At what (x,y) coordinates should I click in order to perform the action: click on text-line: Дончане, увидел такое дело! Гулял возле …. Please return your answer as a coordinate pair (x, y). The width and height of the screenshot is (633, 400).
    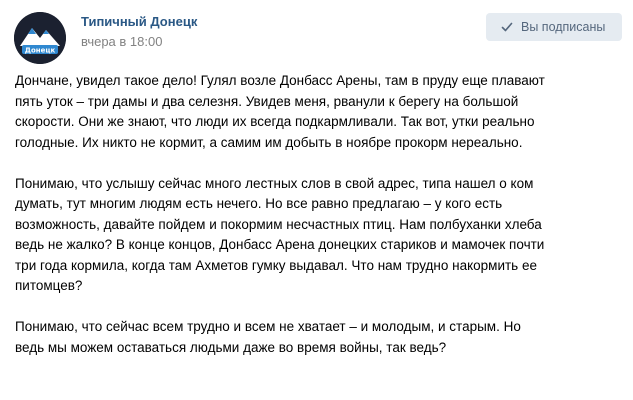
    Looking at the image, I should click on (280, 80).